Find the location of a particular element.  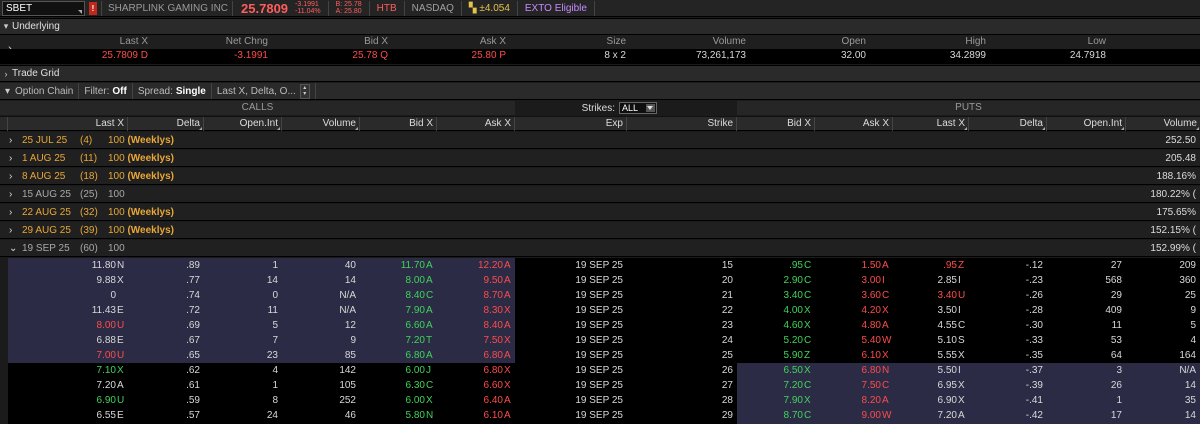

put-ask-cell: 6.10 X is located at coordinates (854, 355).